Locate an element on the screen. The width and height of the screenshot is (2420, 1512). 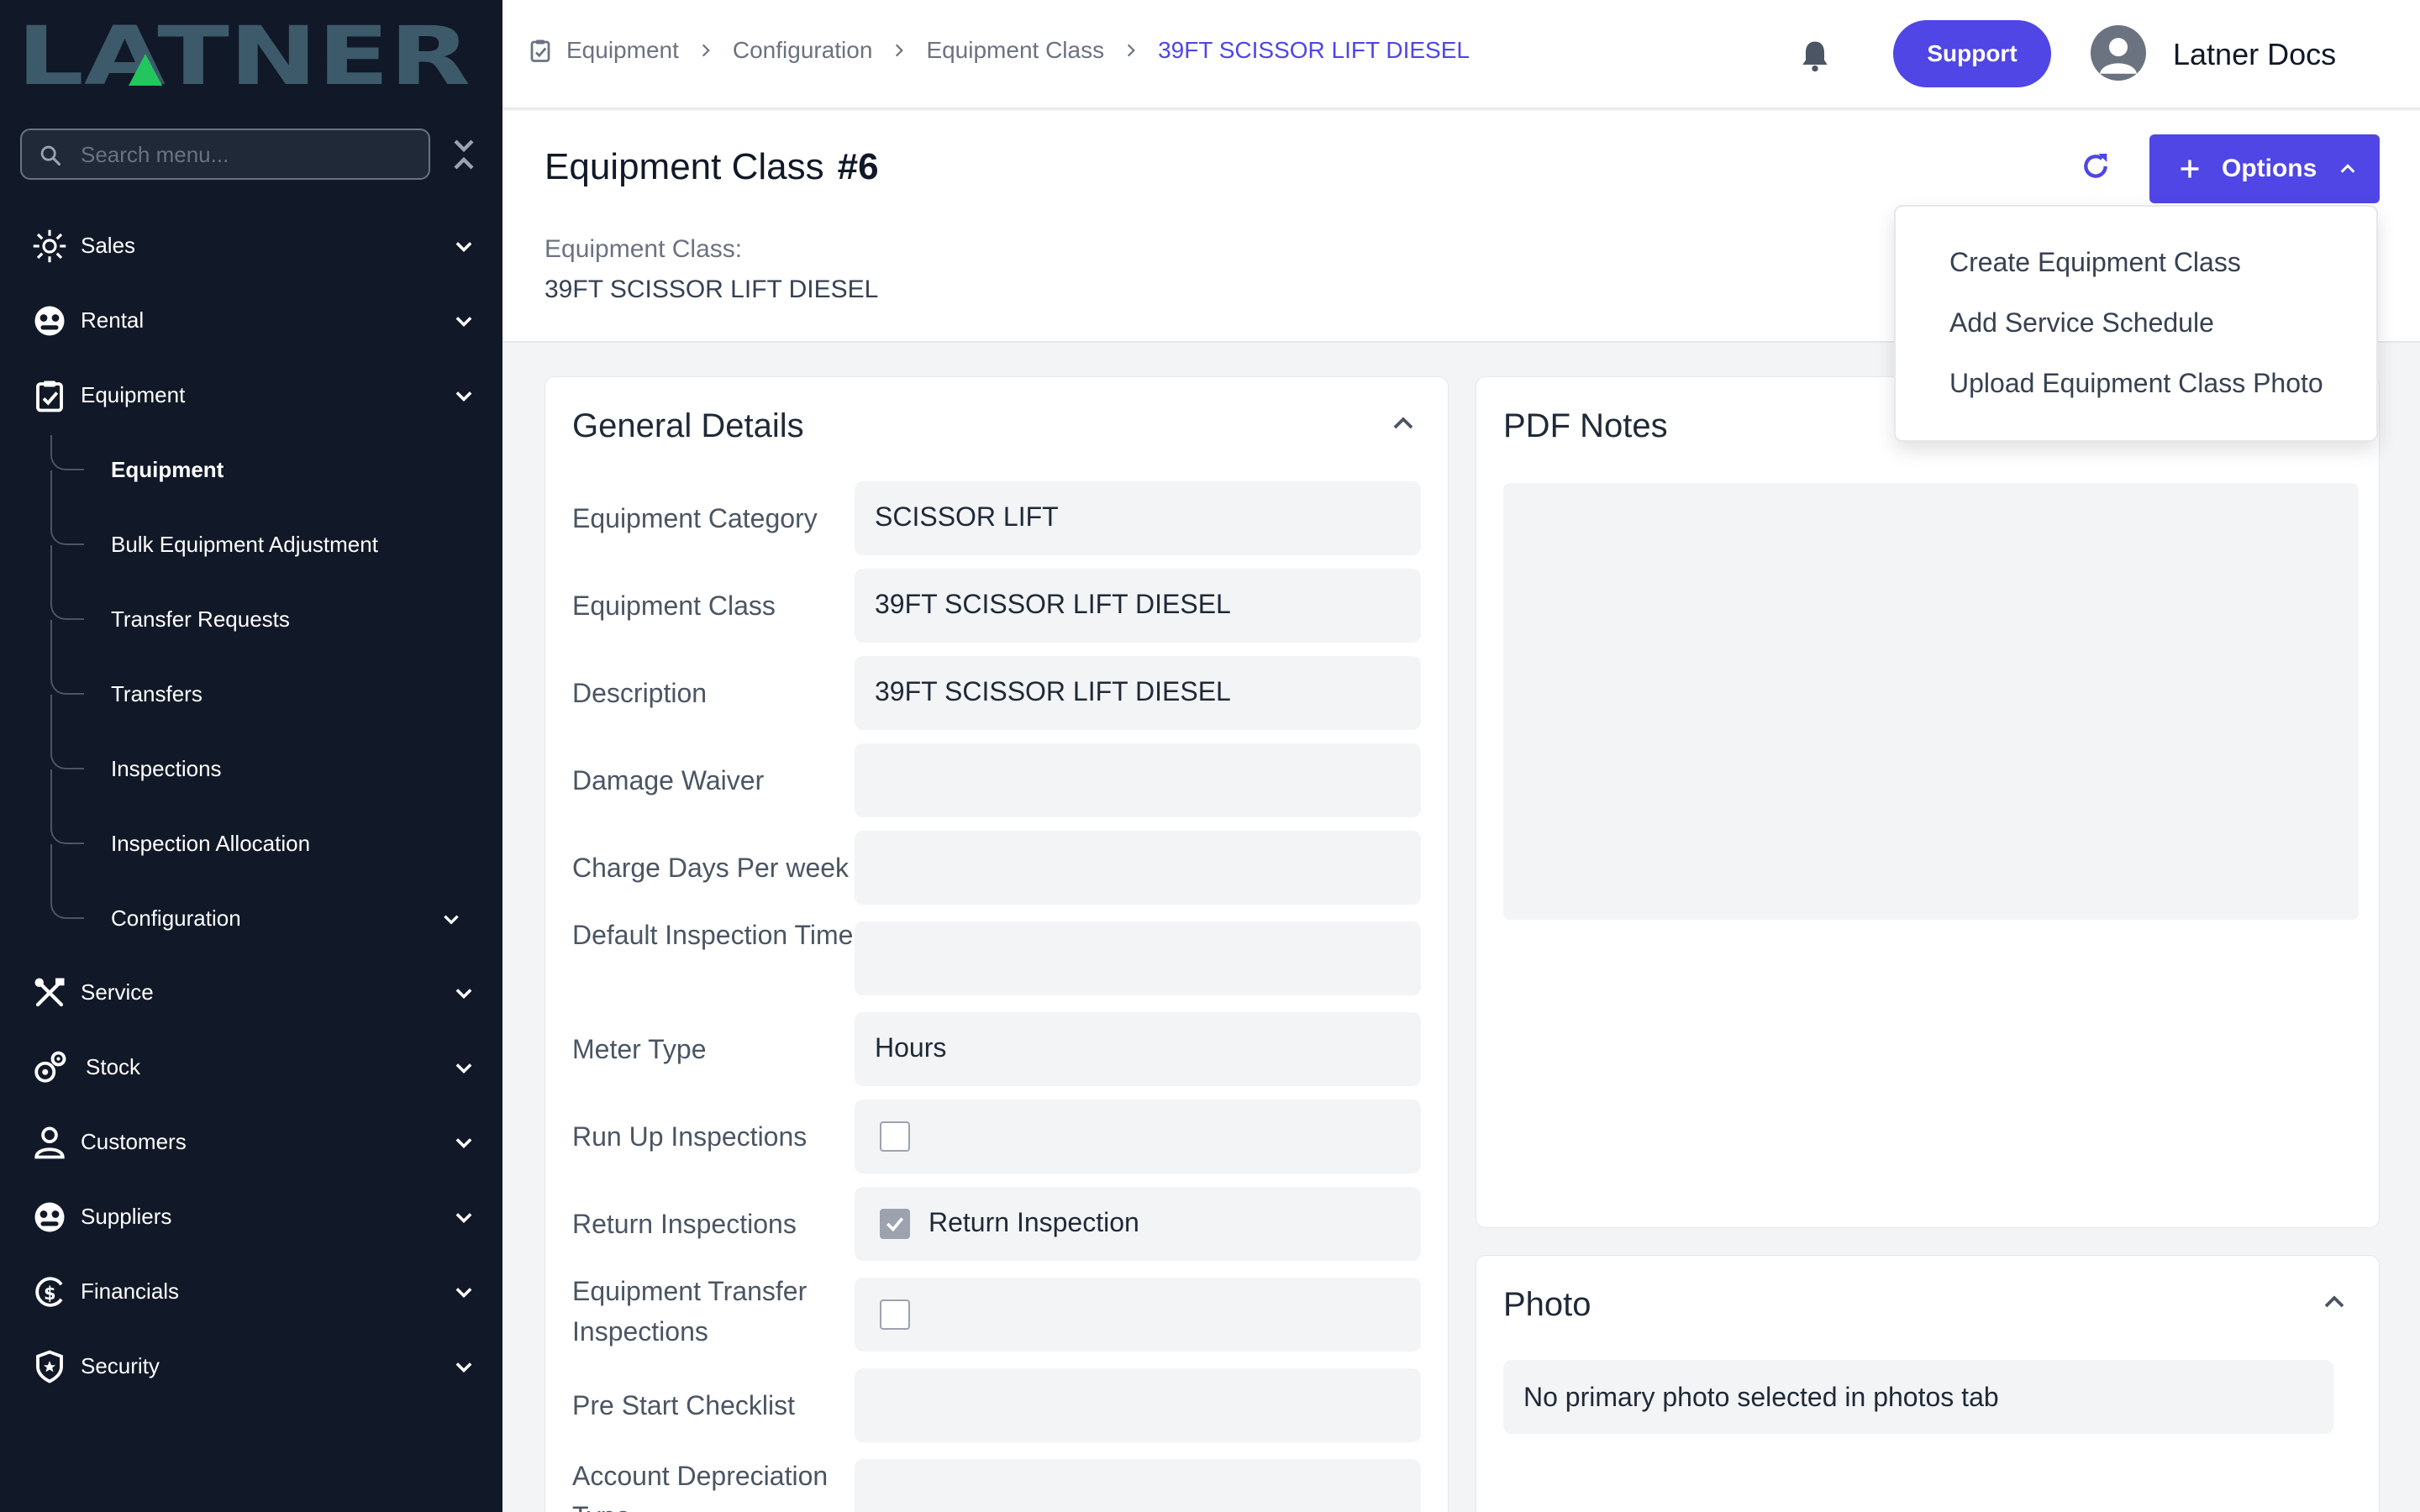
rental-icon is located at coordinates (50, 321).